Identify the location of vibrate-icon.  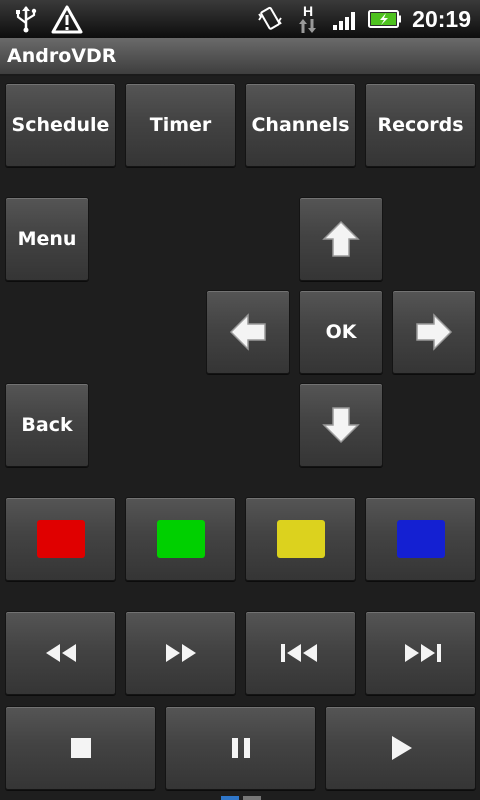
(270, 19).